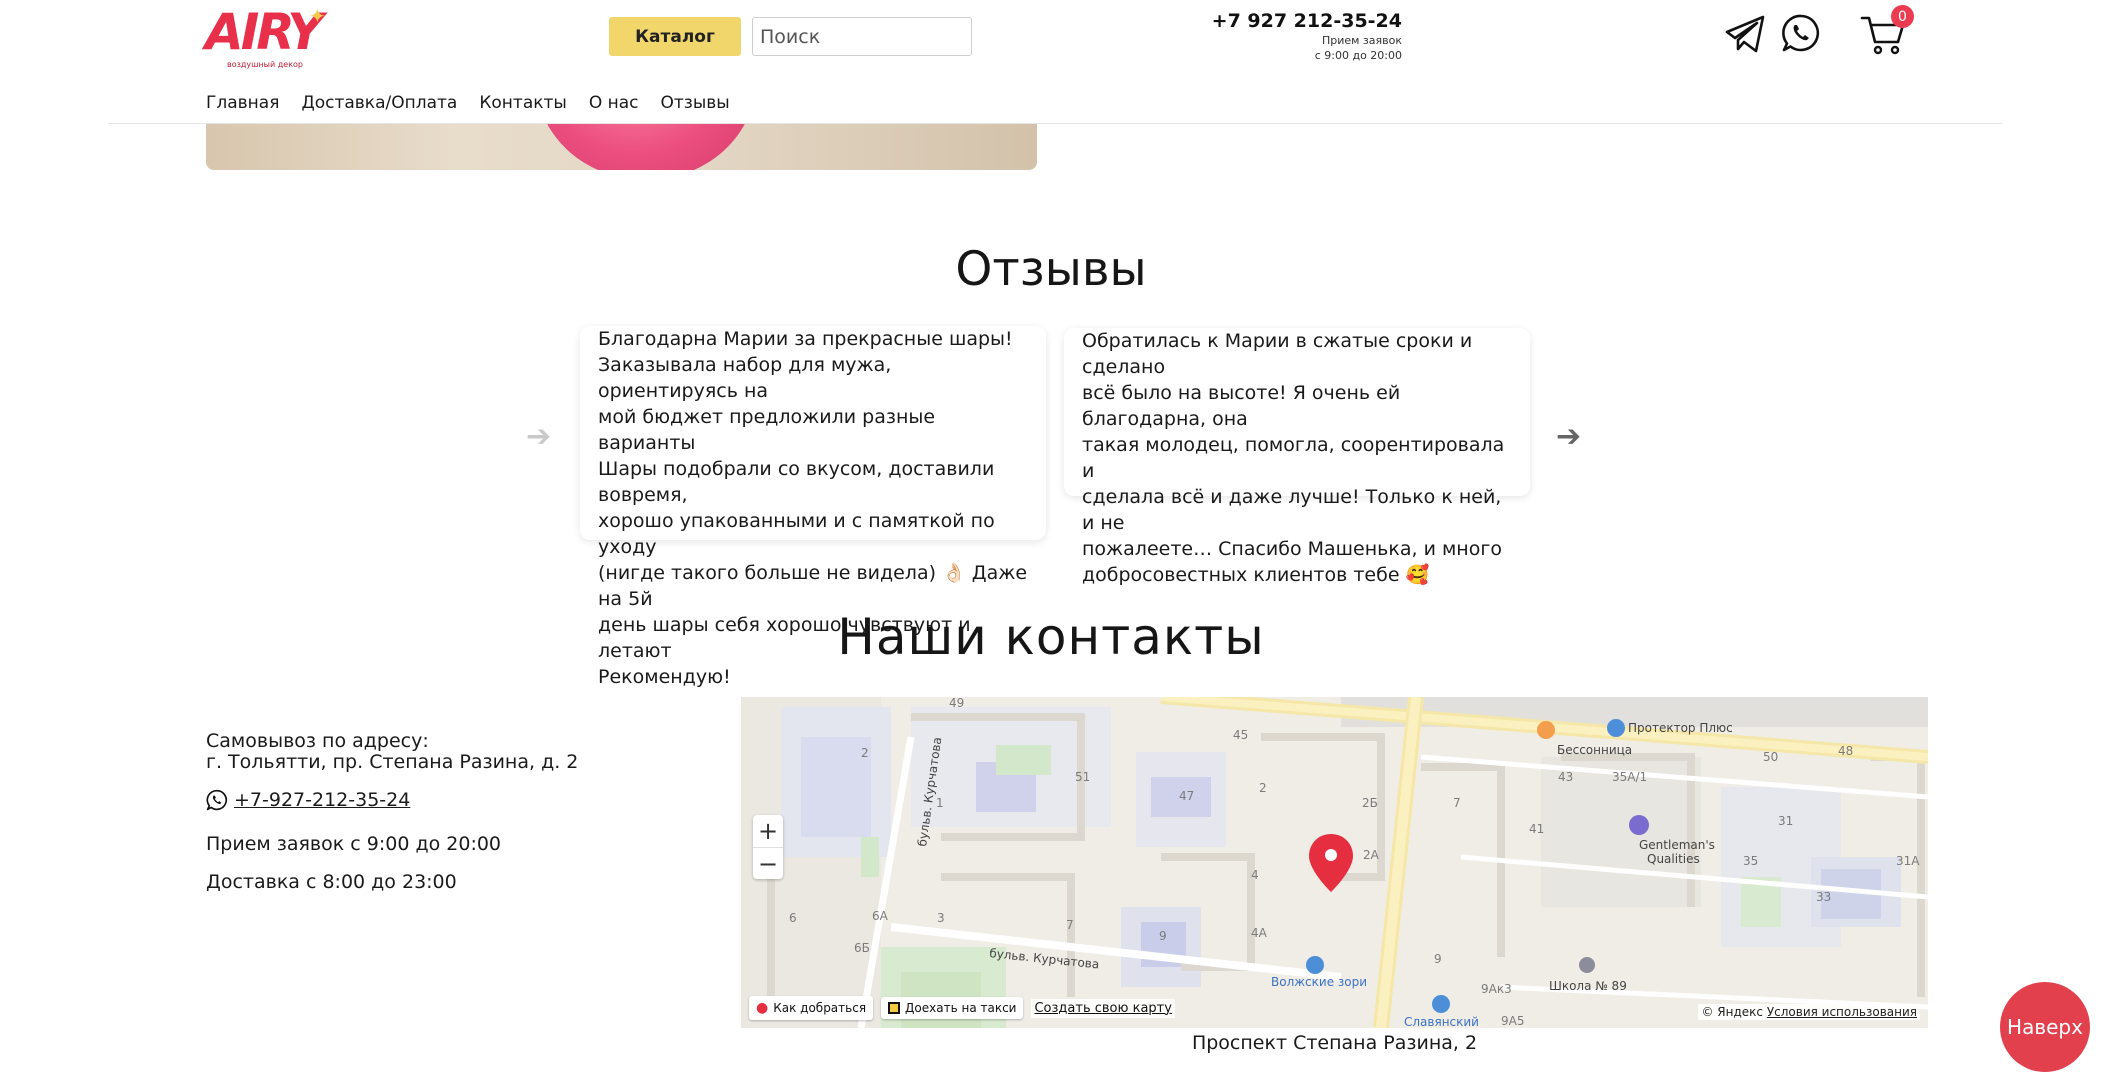 Image resolution: width=2102 pixels, height=1088 pixels. What do you see at coordinates (1371, 855) in the screenshot?
I see `house-number: 2А` at bounding box center [1371, 855].